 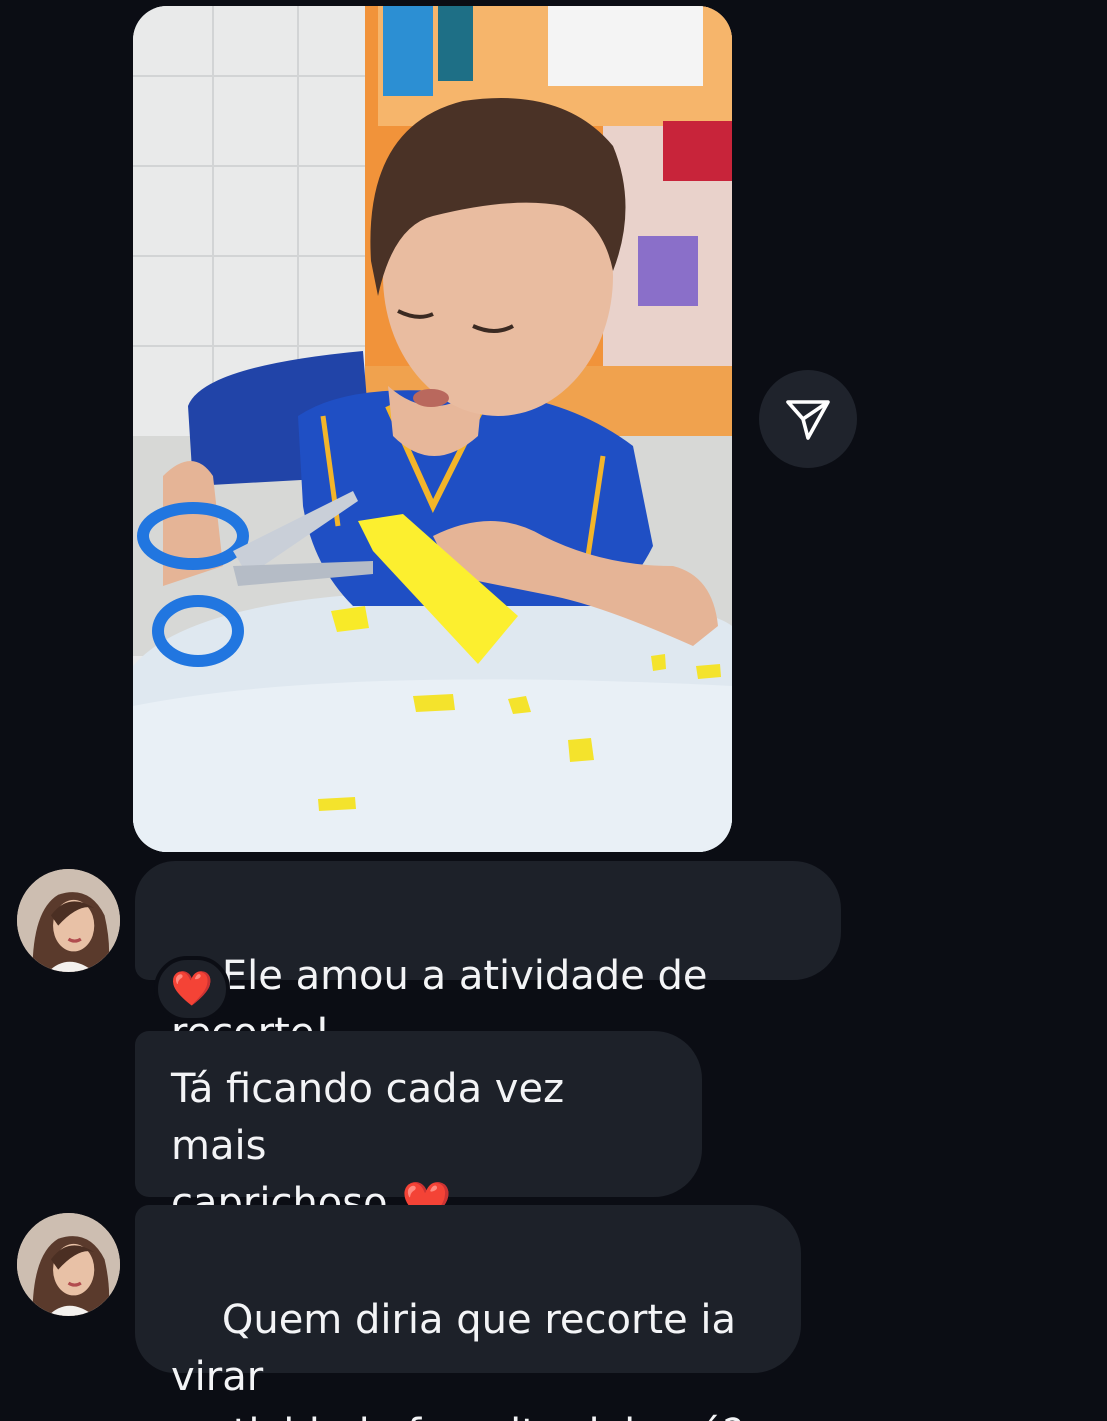 I want to click on message-bubble: Tá ficando cada vez mais caprichoso ❤️, so click(x=418, y=1128).